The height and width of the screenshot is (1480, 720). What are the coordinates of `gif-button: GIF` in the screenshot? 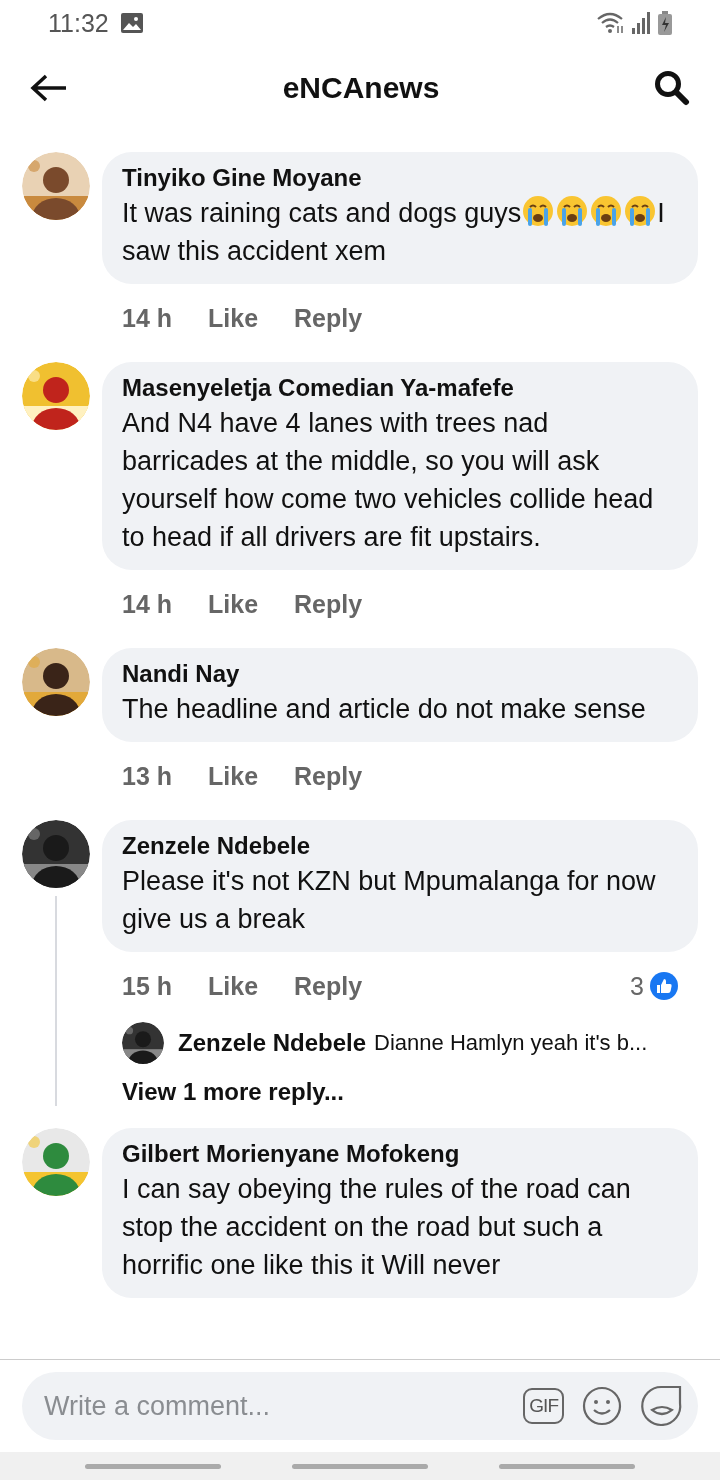 It's located at (543, 1406).